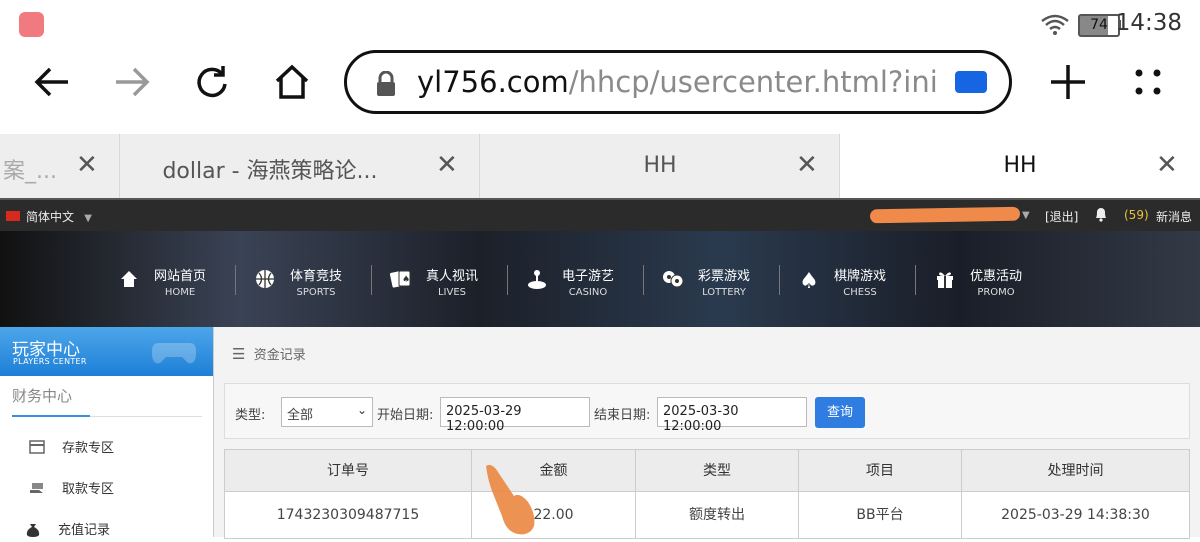  I want to click on sidebar-item-recharge-records: 充值记录, so click(67, 528).